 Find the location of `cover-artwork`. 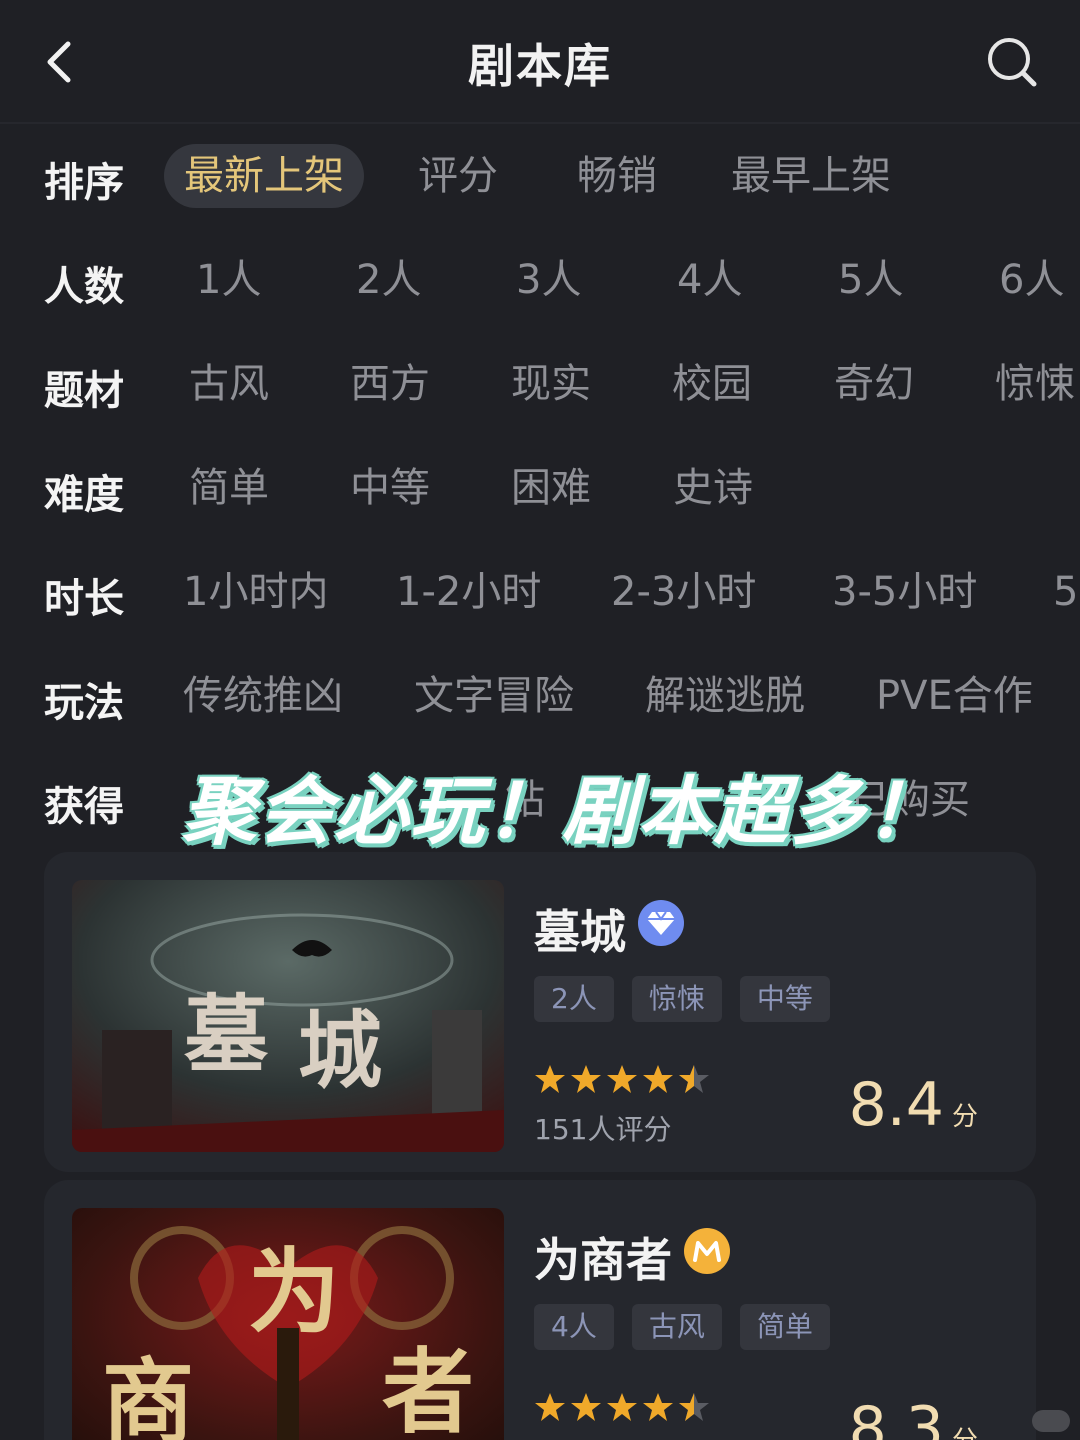

cover-artwork is located at coordinates (288, 1016).